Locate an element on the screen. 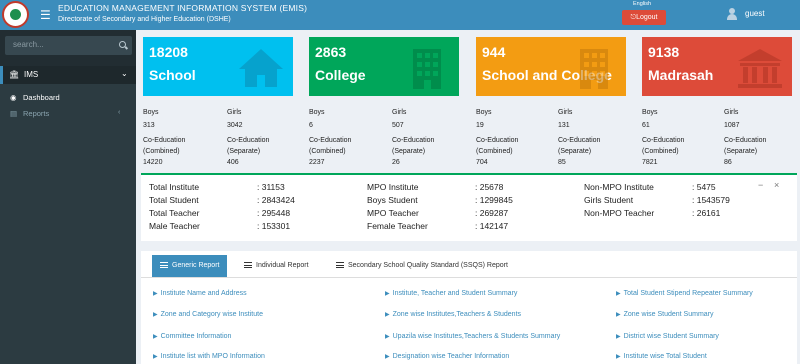  girls-value: 1087 is located at coordinates (732, 125).